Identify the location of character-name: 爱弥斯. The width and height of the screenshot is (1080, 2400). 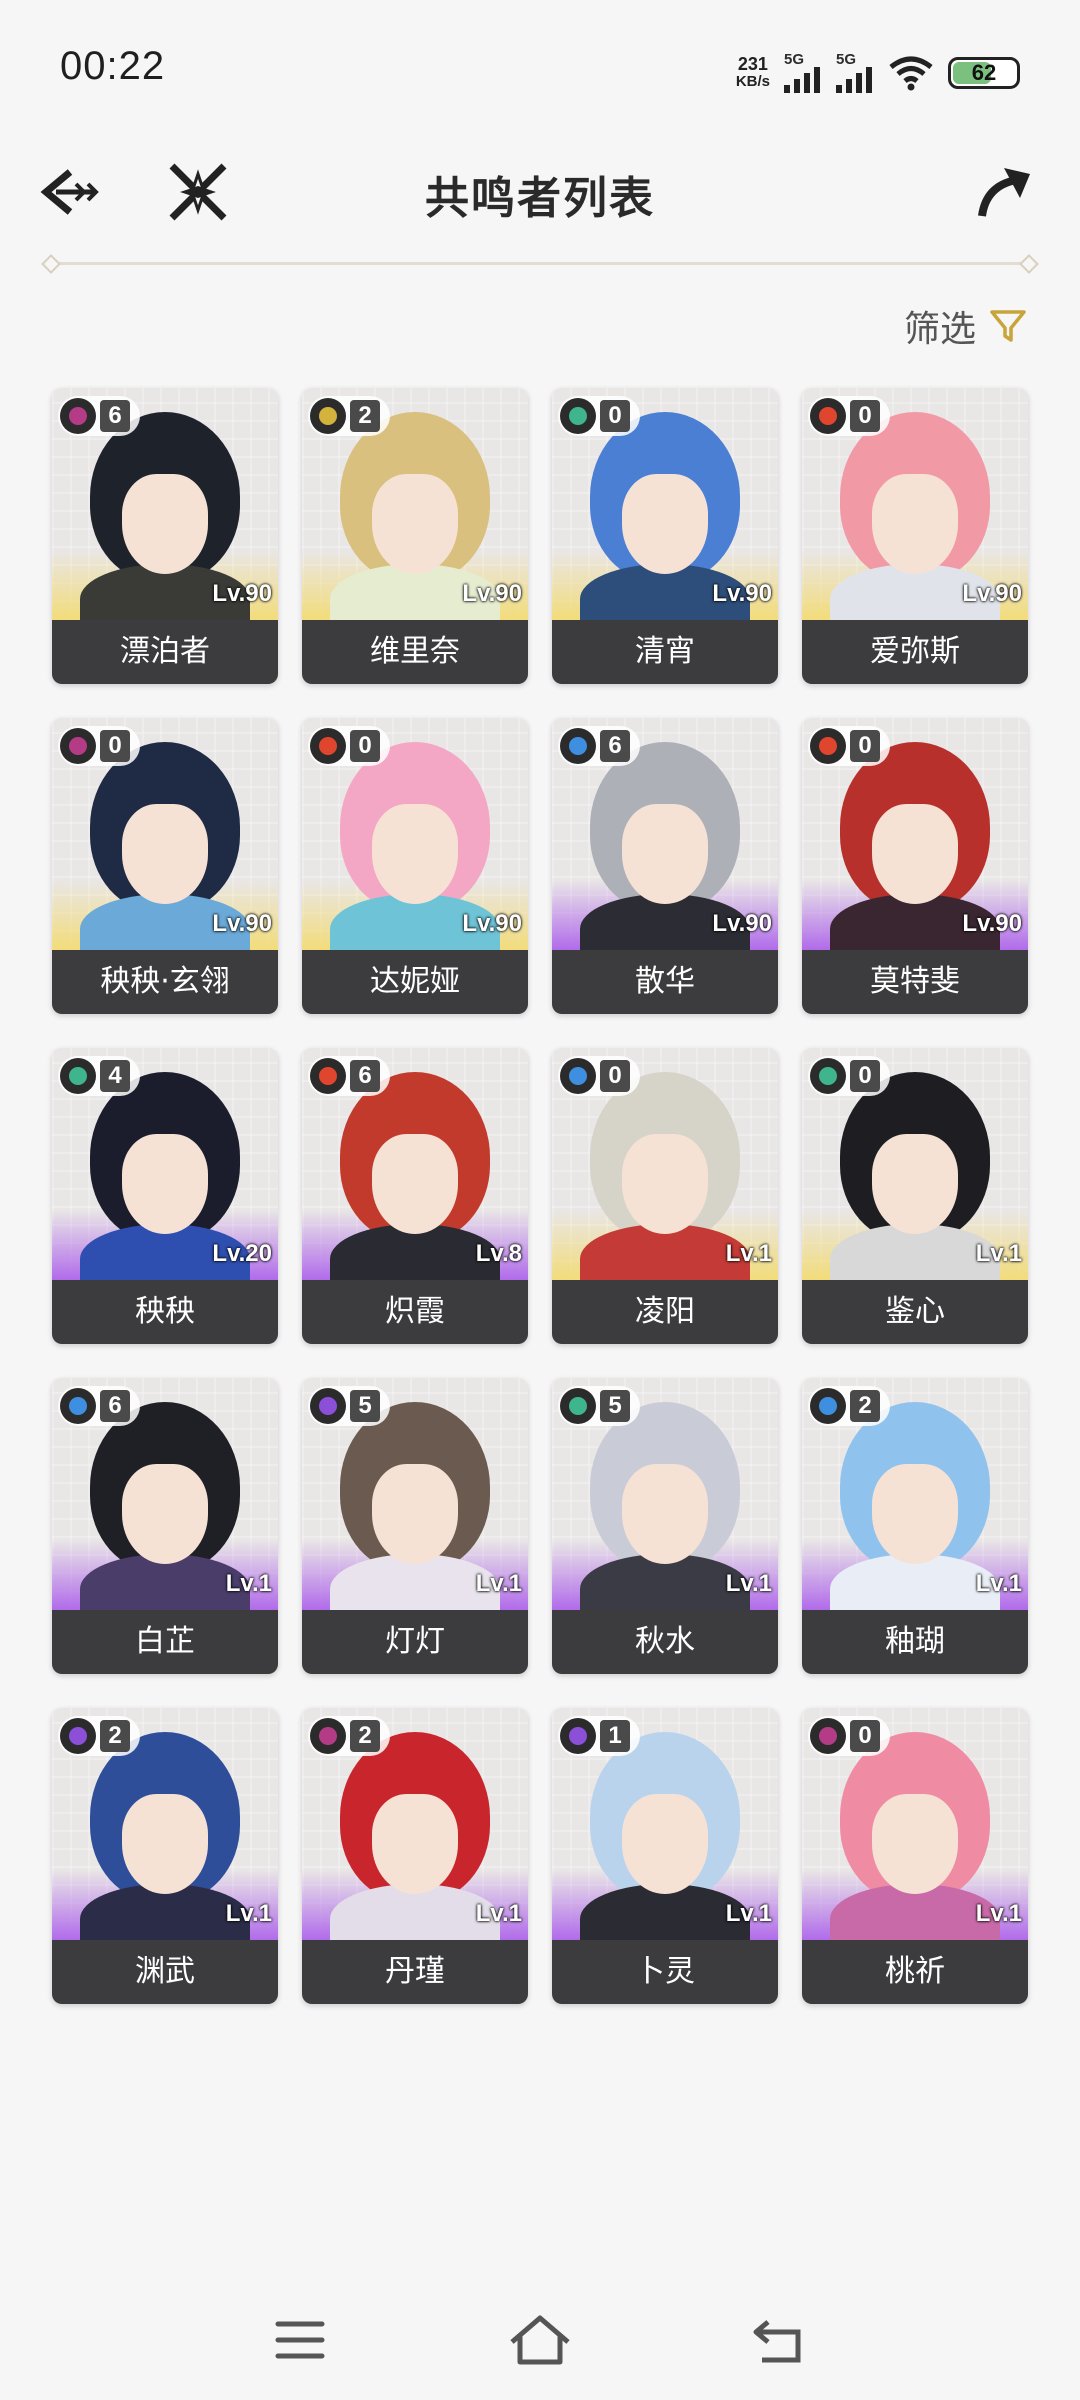
(915, 652).